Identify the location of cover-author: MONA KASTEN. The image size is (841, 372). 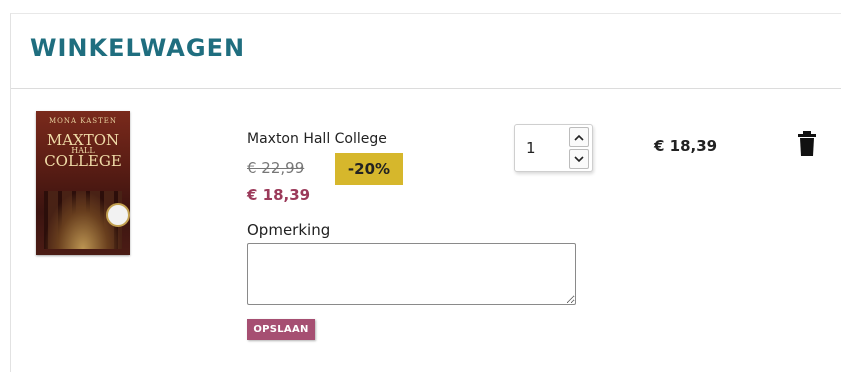
(82, 121).